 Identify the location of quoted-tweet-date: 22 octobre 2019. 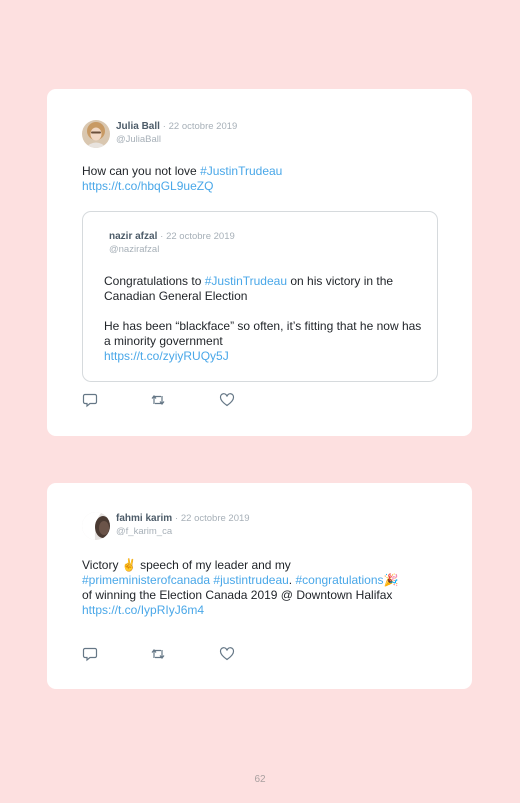
(200, 236).